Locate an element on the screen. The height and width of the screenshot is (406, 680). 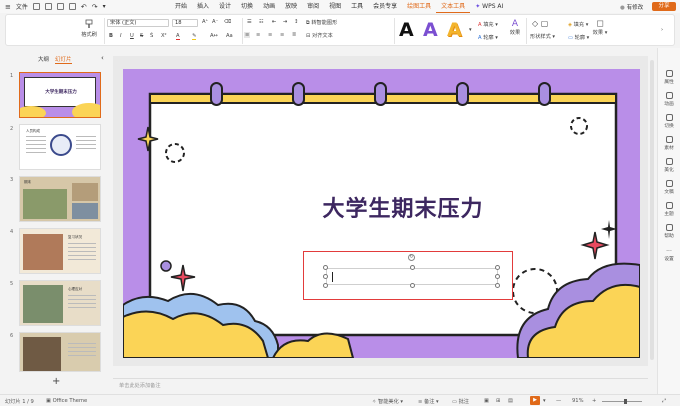
shape-fill-button: ◈ 填充 ▾ is located at coordinates (578, 24).